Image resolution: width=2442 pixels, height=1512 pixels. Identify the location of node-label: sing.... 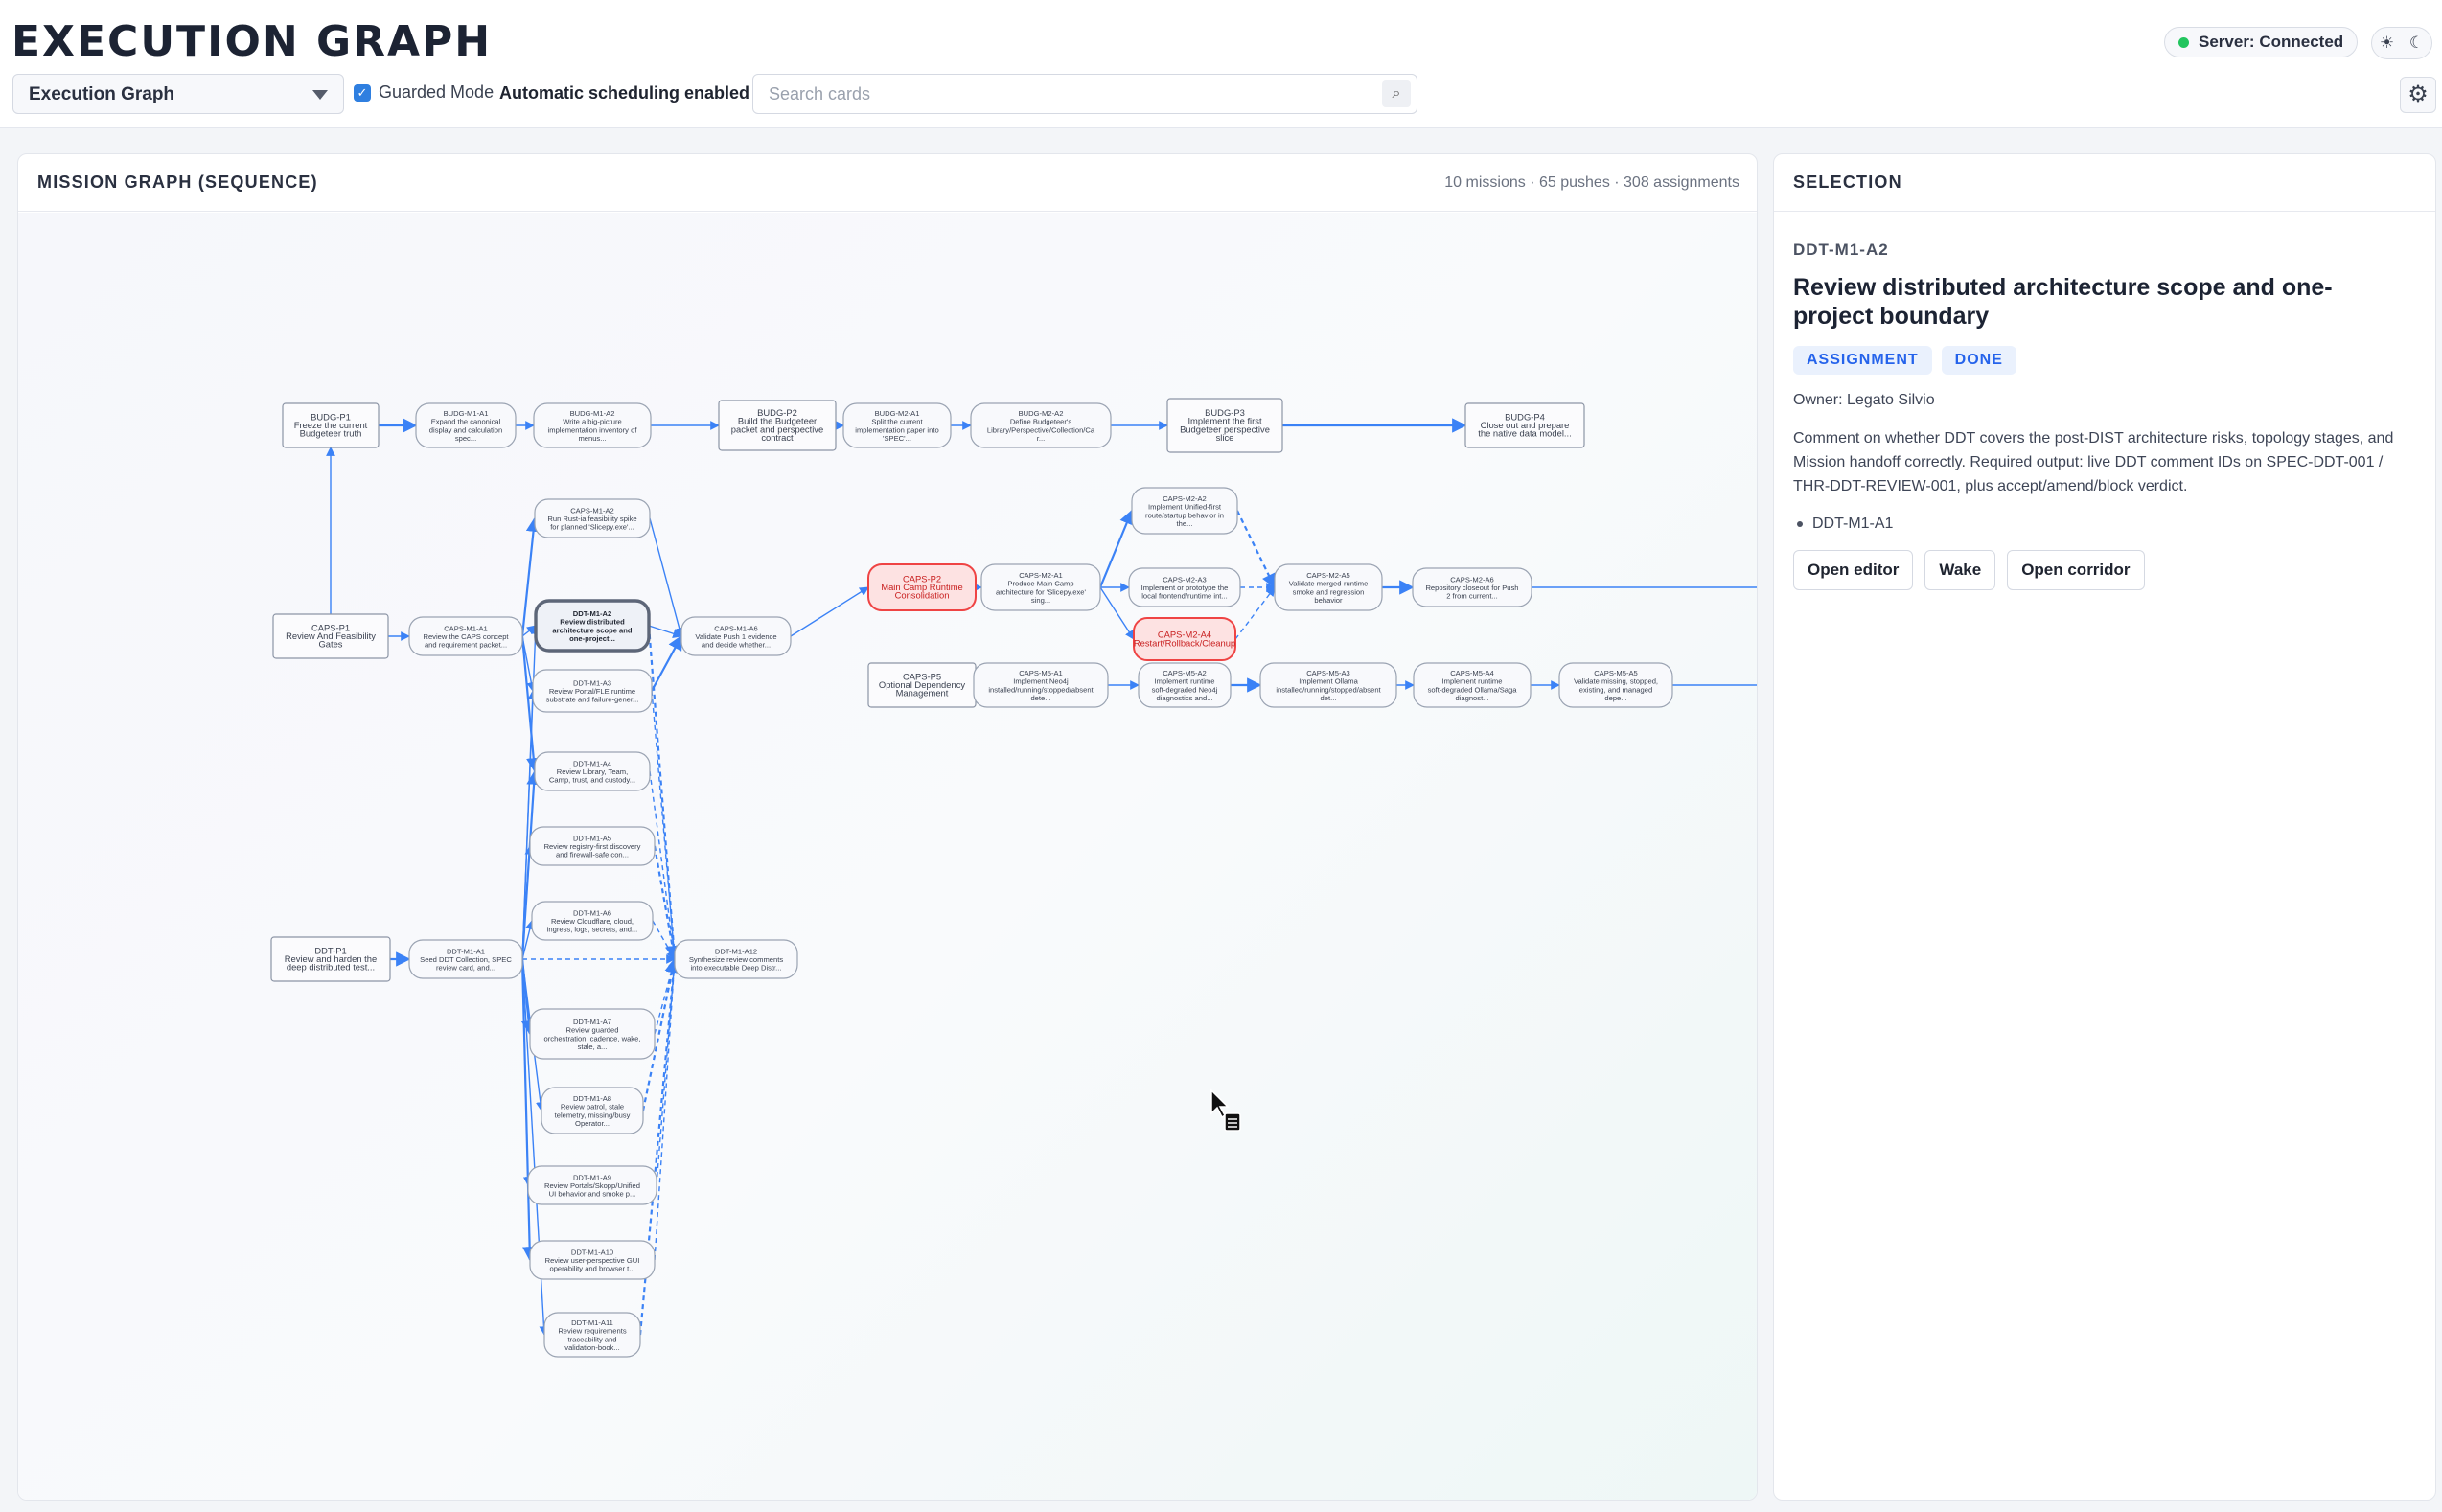
(1041, 601).